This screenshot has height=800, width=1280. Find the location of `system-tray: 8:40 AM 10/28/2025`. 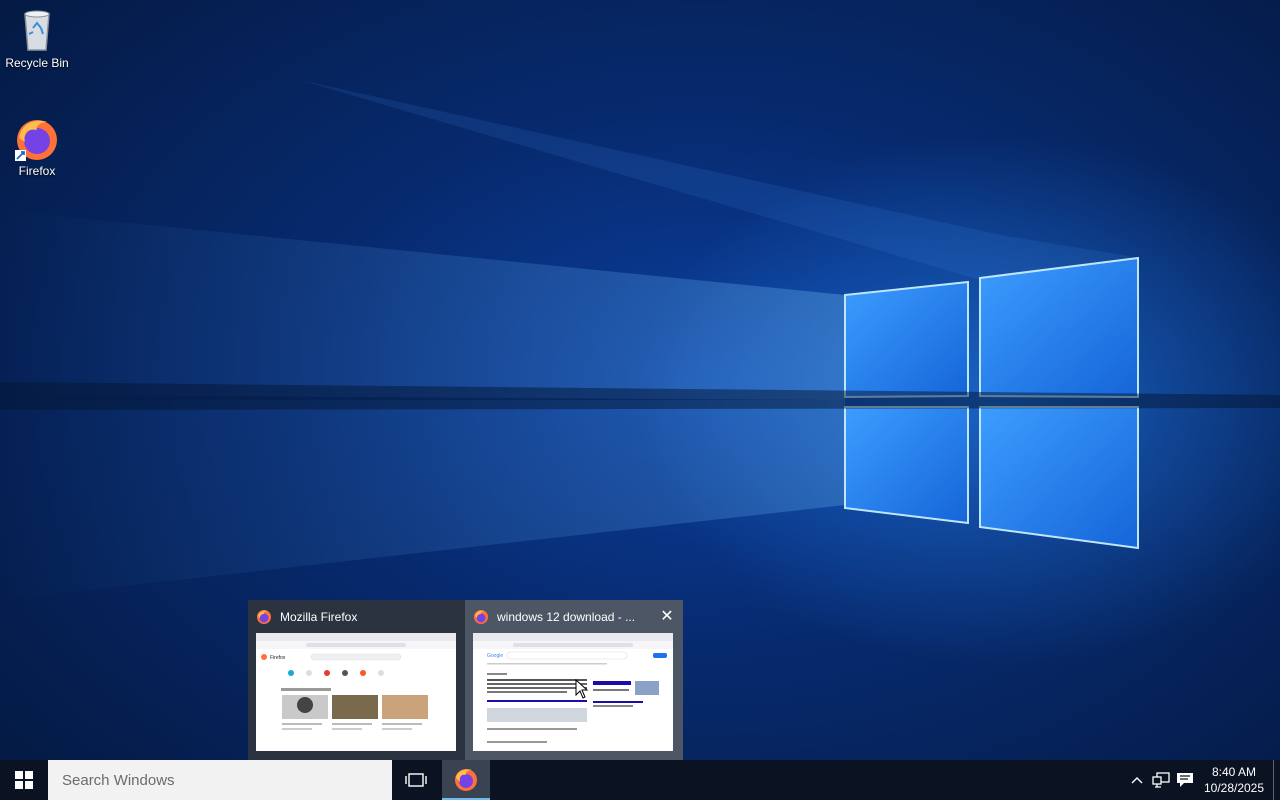

system-tray: 8:40 AM 10/28/2025 is located at coordinates (1202, 780).